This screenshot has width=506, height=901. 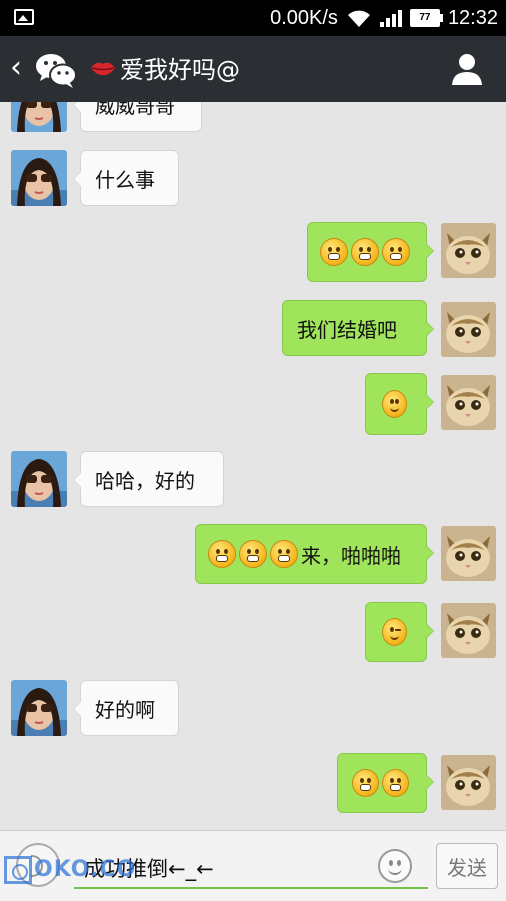 I want to click on battery-icon: 77, so click(x=426, y=18).